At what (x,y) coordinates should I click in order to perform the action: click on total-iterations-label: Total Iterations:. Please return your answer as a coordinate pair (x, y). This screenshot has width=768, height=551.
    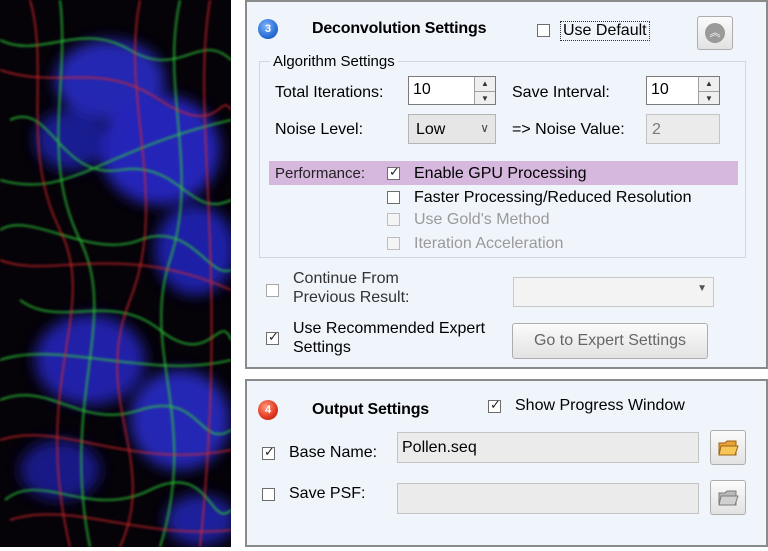
    Looking at the image, I should click on (329, 92).